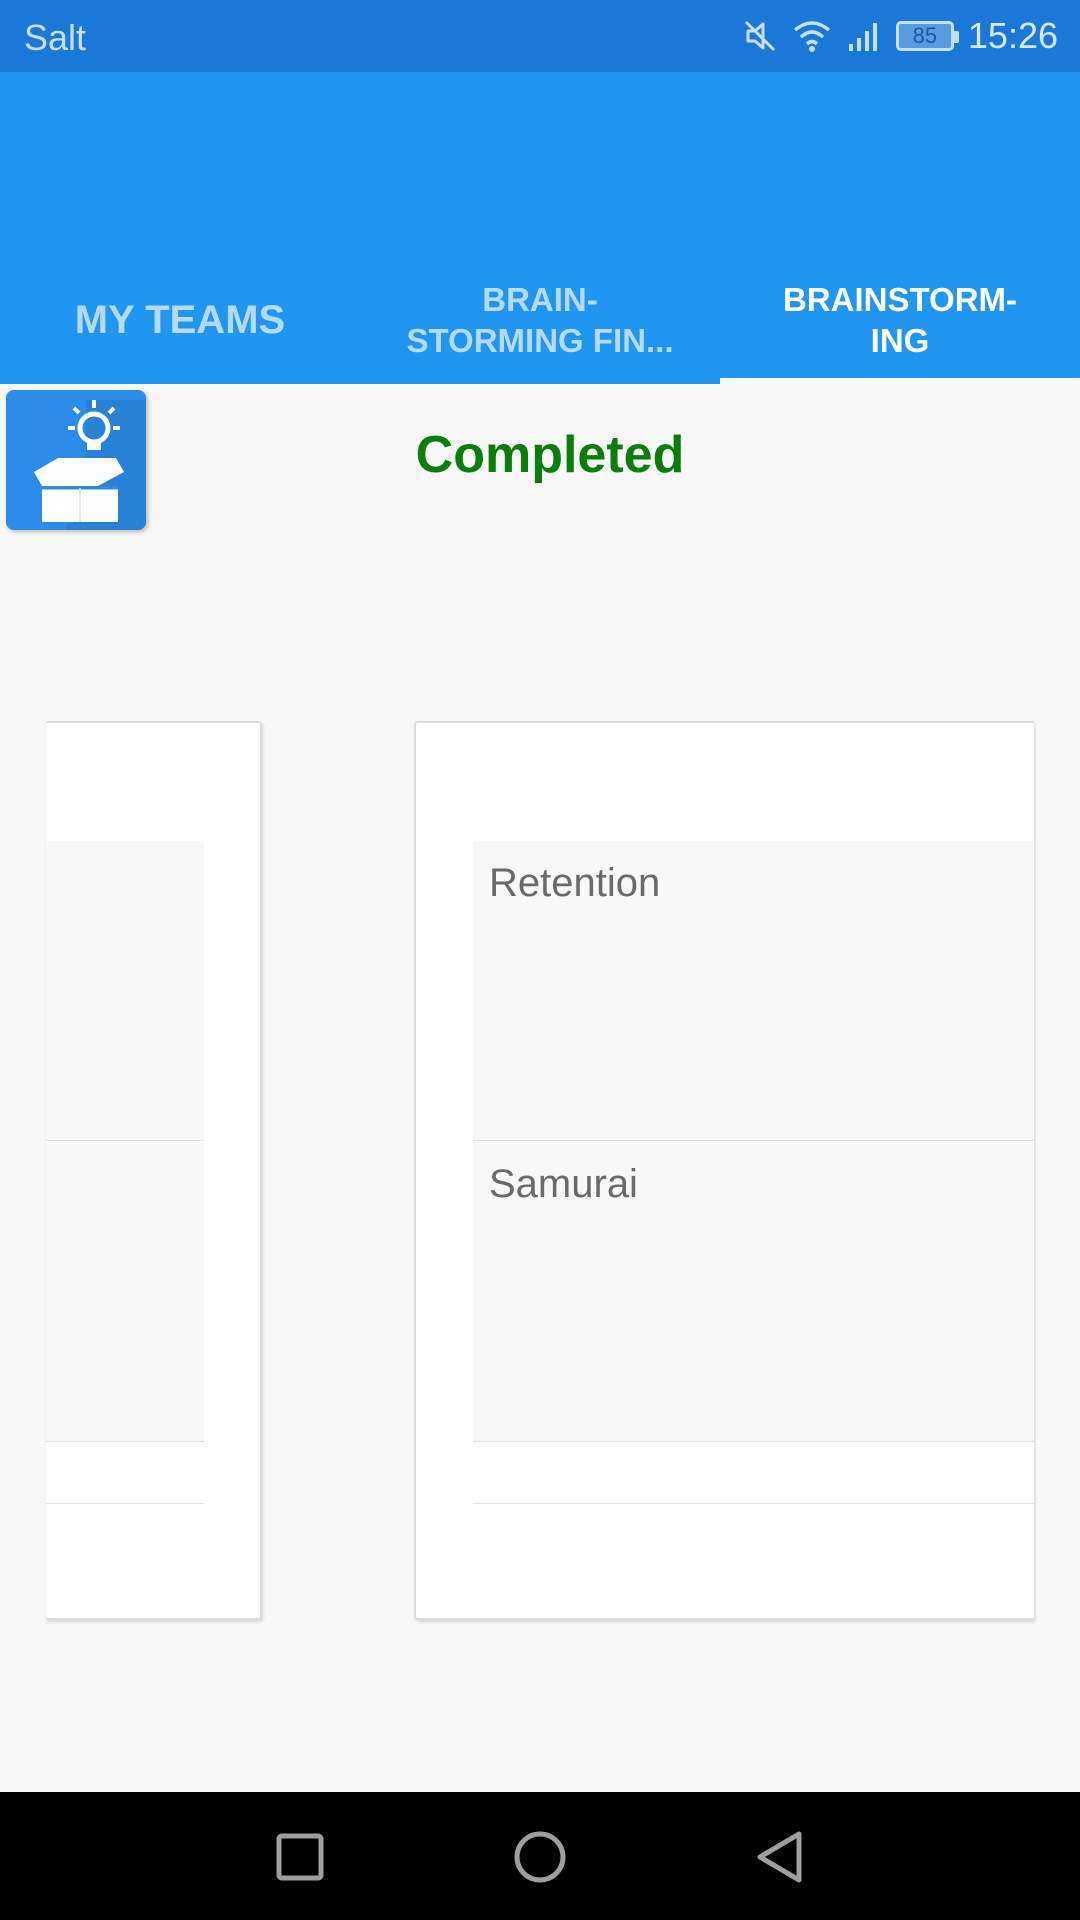  What do you see at coordinates (540, 36) in the screenshot?
I see `status-bar: Salt 85 15:26` at bounding box center [540, 36].